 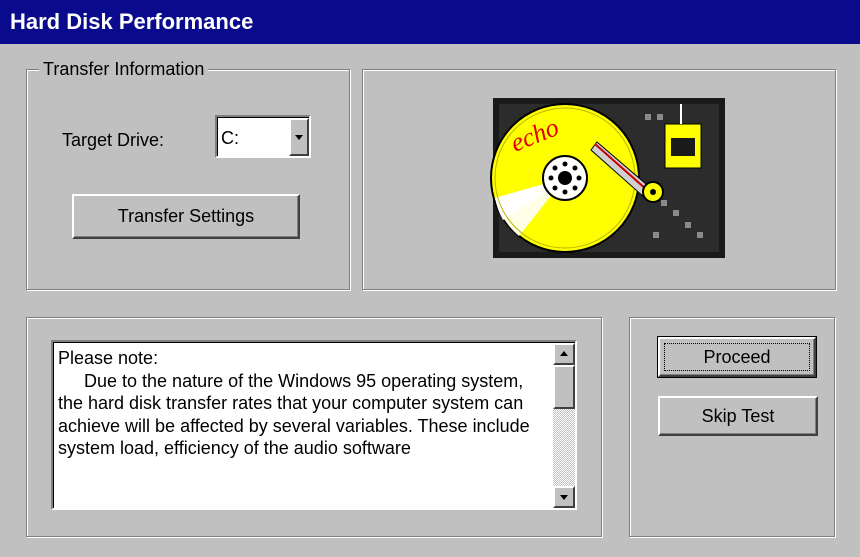 I want to click on proceed-button: Proceed, so click(x=737, y=357).